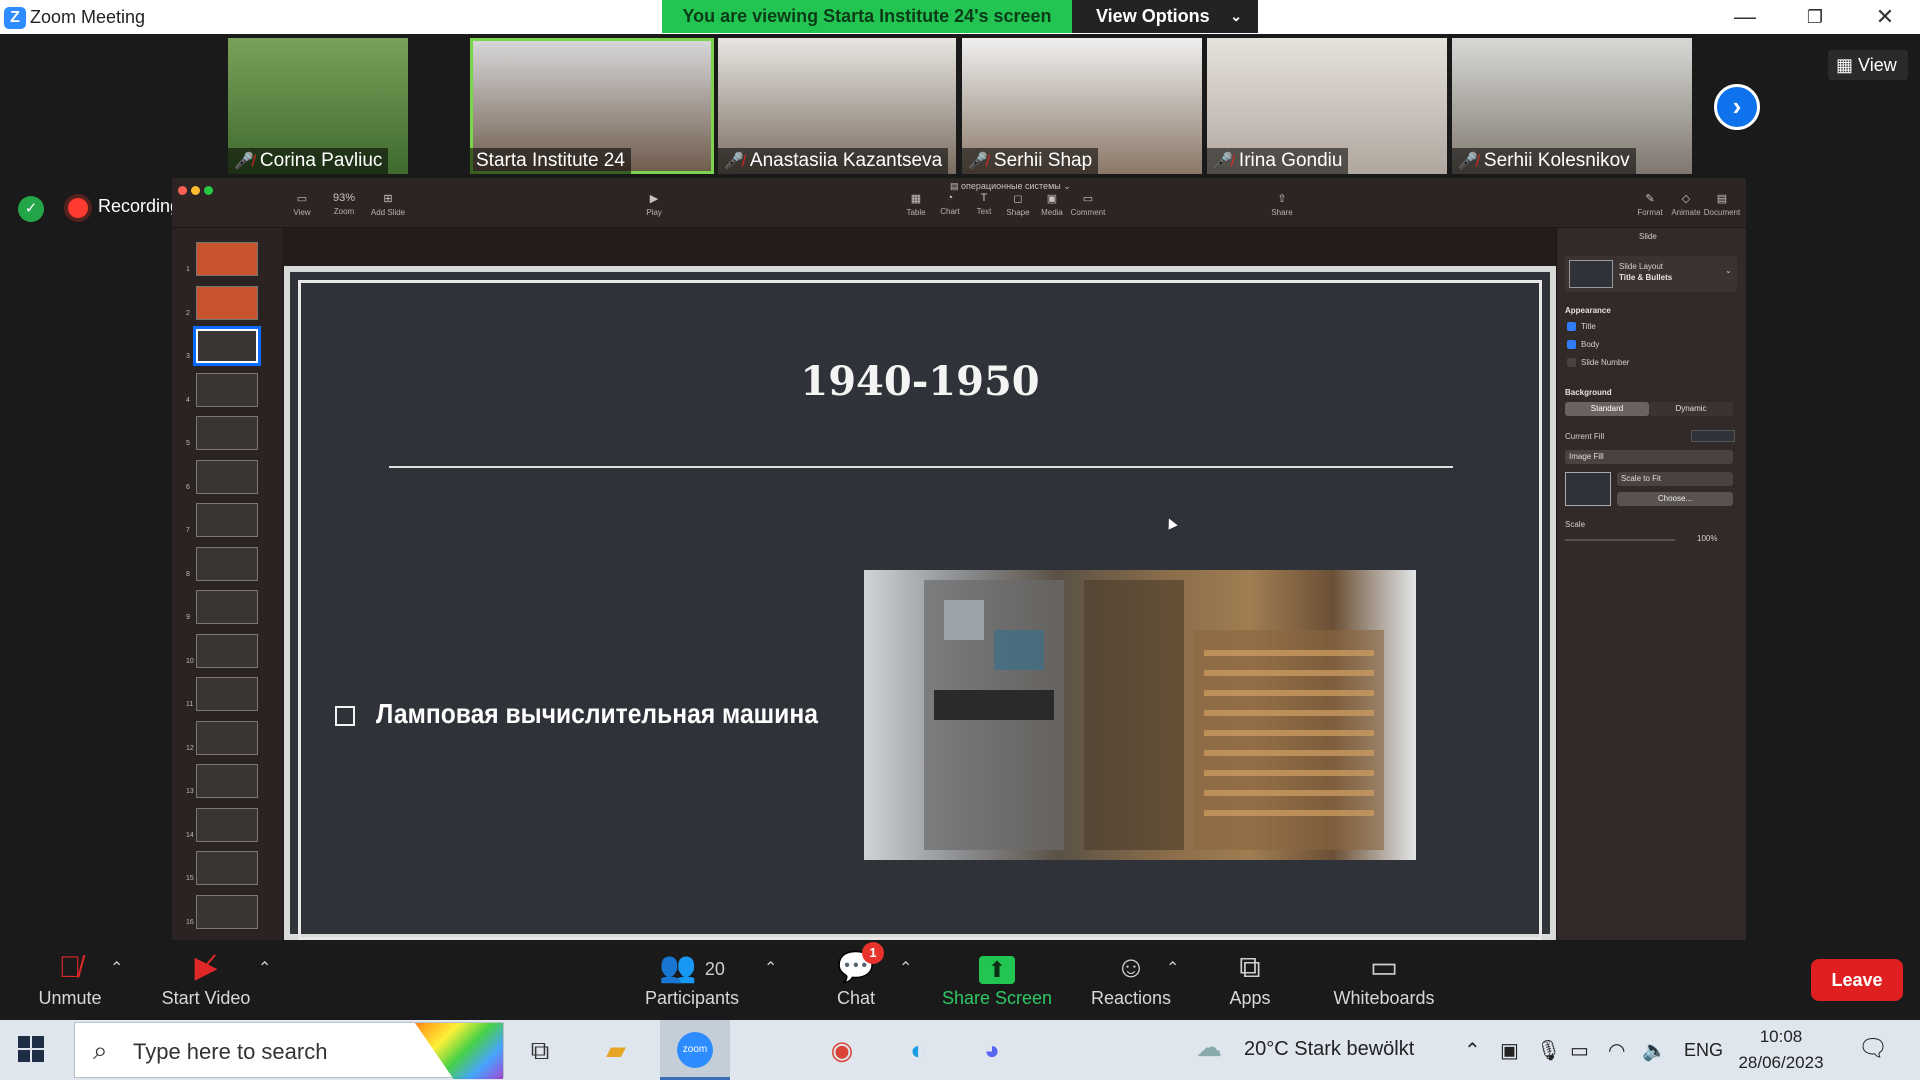  I want to click on participant-tile-active-speaker: Starta Institute 24, so click(592, 106).